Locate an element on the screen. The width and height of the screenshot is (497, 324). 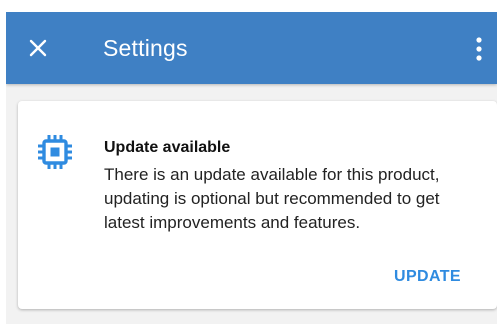
chip-icon is located at coordinates (55, 152).